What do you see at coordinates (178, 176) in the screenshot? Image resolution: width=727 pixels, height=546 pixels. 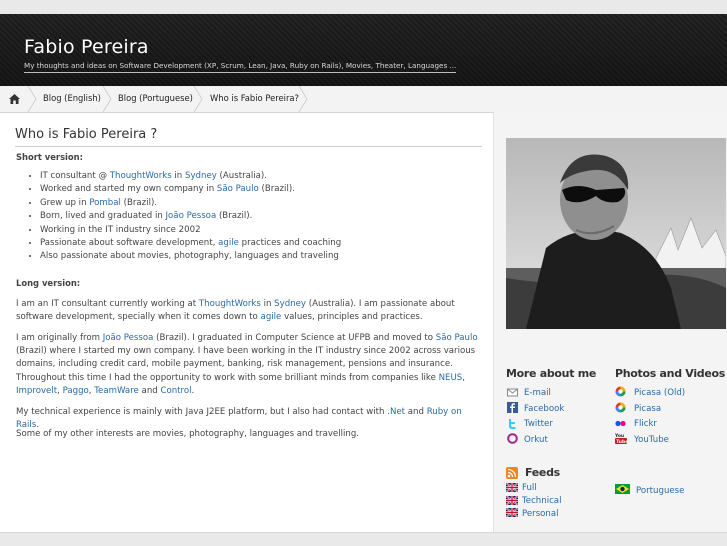 I see `list-text: in` at bounding box center [178, 176].